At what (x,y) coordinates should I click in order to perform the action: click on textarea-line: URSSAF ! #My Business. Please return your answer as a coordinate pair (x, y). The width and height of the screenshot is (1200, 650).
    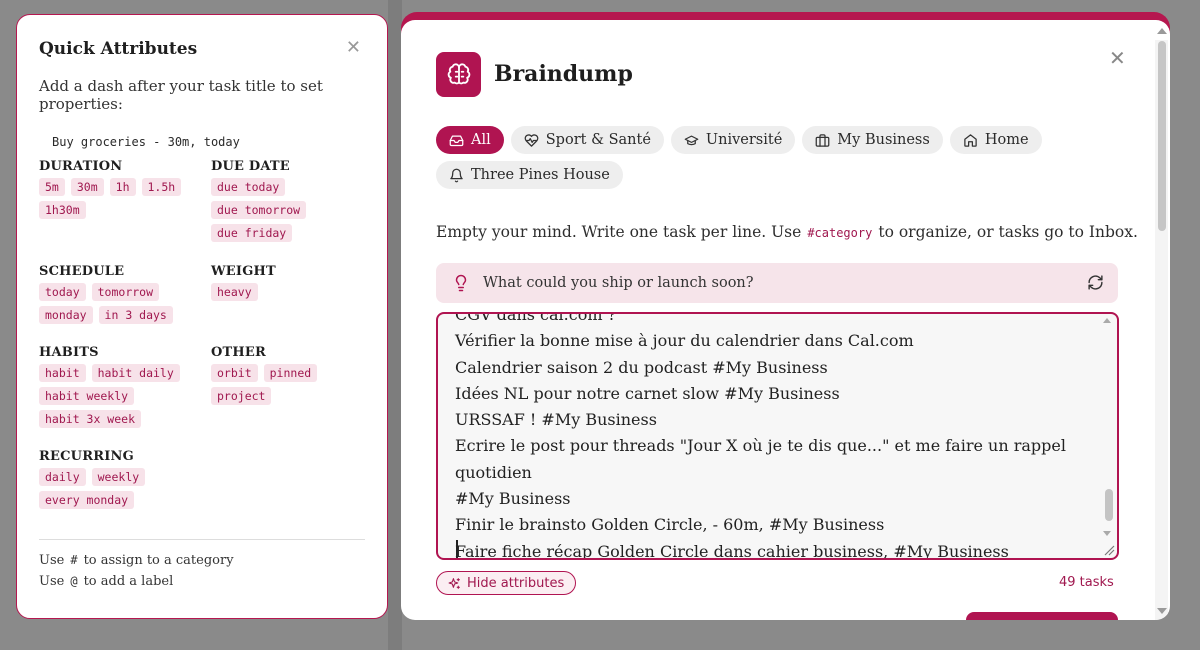
    Looking at the image, I should click on (556, 420).